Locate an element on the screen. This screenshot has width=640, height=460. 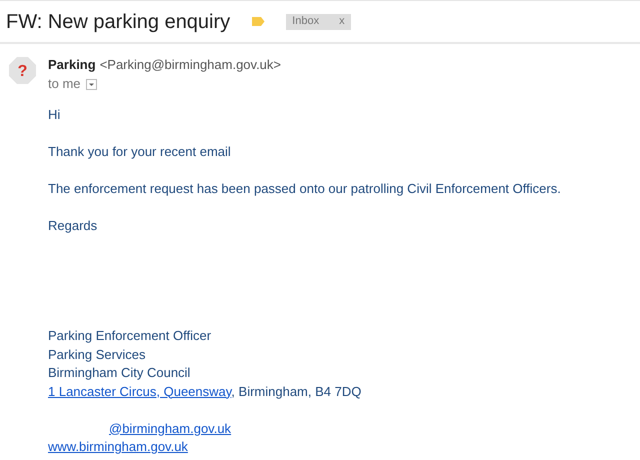
email-link: @birmingham.gov.uk is located at coordinates (170, 428).